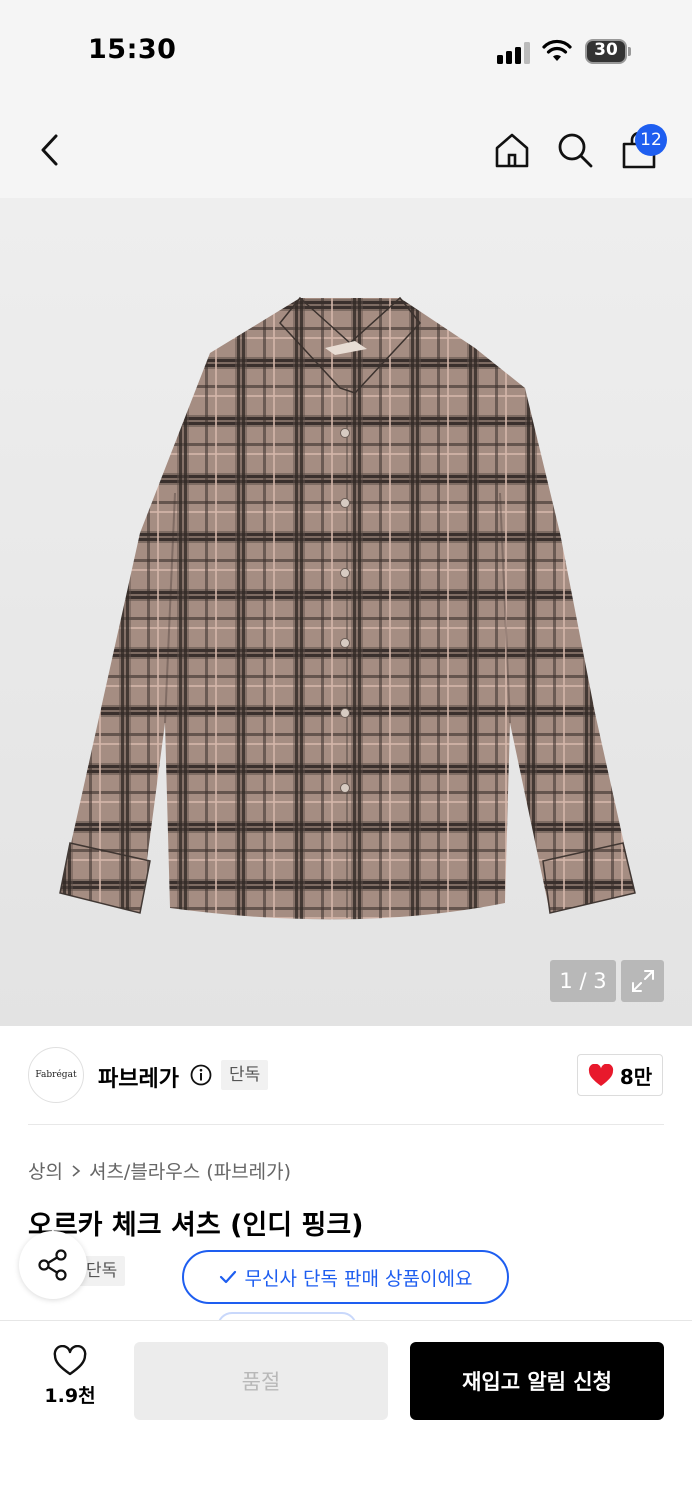 The width and height of the screenshot is (692, 1500). I want to click on image-counter: 1 / 3, so click(583, 981).